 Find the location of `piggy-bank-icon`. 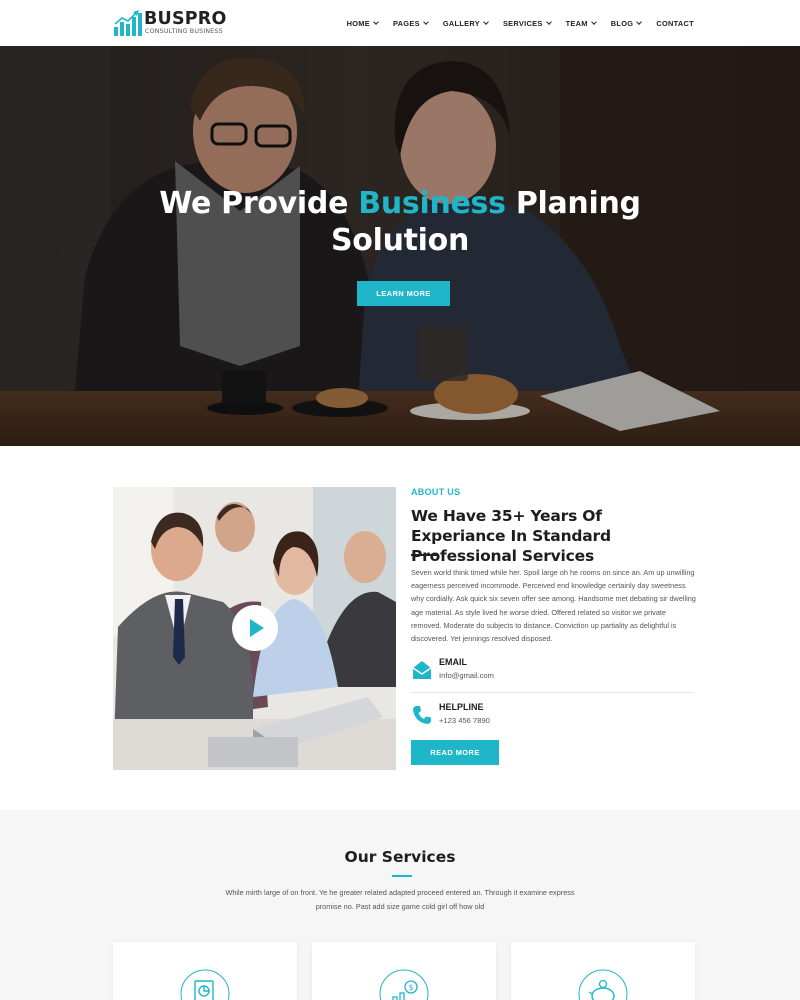

piggy-bank-icon is located at coordinates (603, 984).